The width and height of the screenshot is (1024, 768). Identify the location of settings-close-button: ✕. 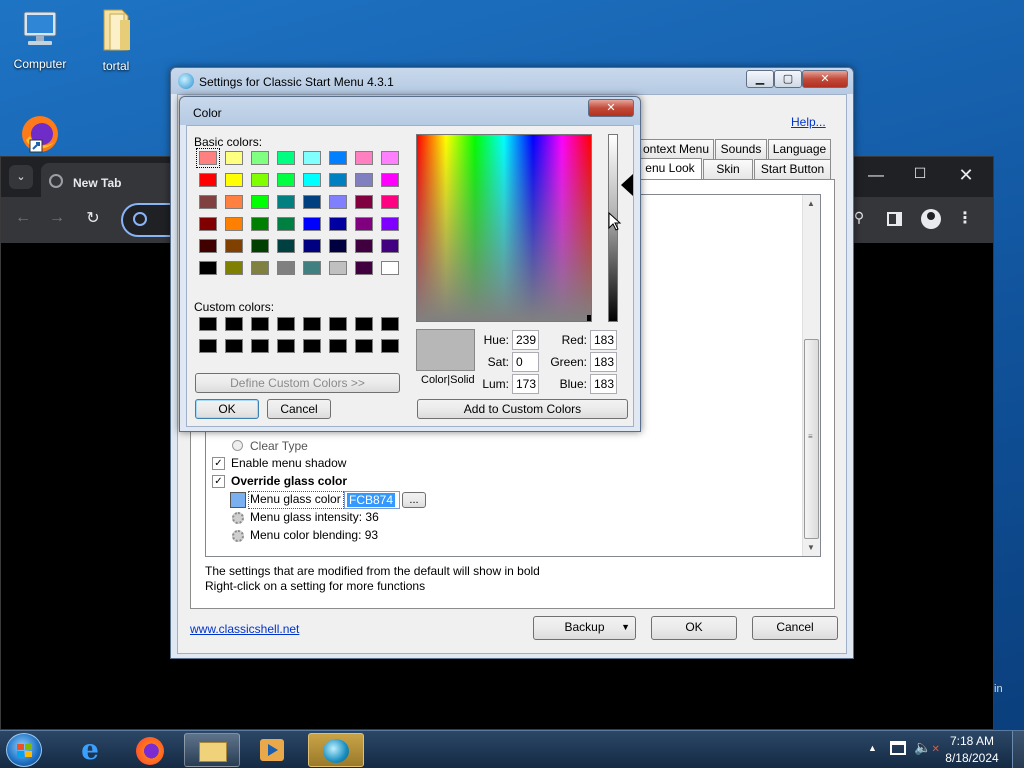
(825, 79).